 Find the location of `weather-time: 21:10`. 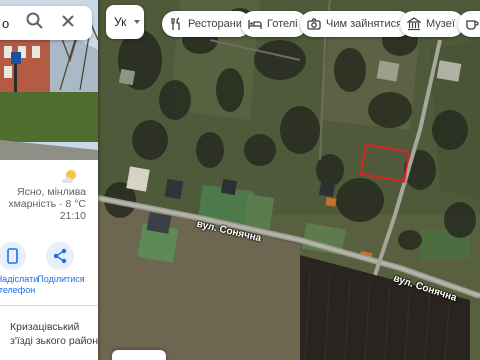

weather-time: 21:10 is located at coordinates (72, 216).